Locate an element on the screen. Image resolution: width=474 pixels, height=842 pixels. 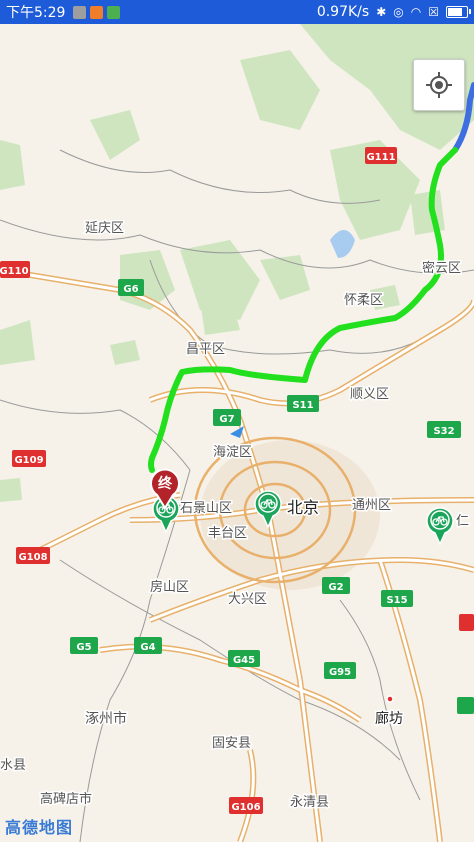
label-changping: 昌平区 is located at coordinates (205, 349).